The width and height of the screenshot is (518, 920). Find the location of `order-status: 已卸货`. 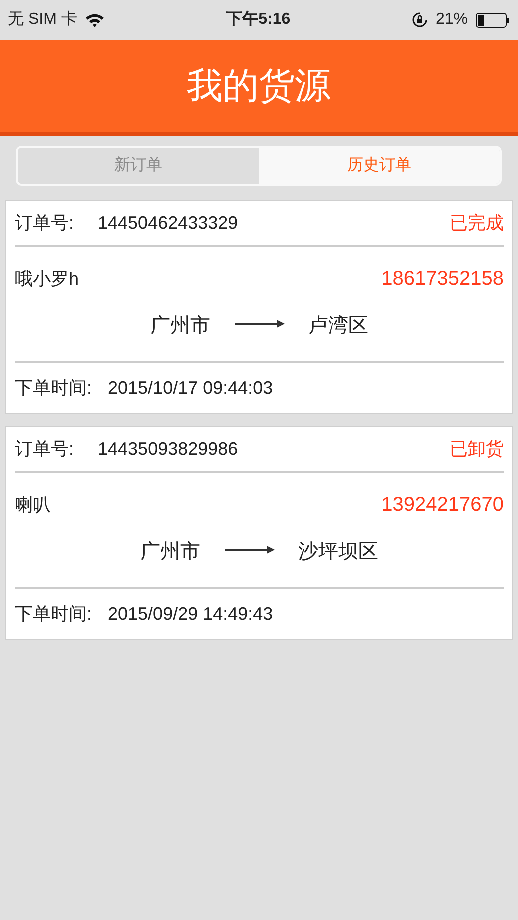

order-status: 已卸货 is located at coordinates (477, 449).